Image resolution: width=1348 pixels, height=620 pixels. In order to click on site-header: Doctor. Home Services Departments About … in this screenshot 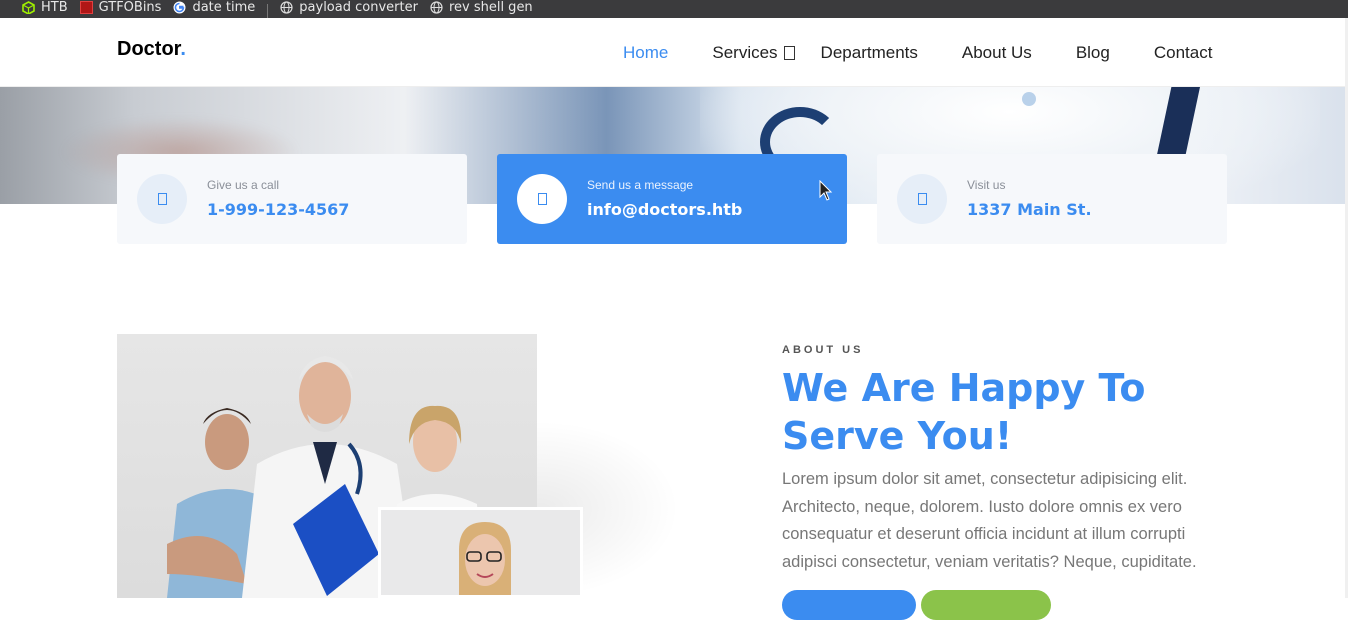, I will do `click(674, 52)`.